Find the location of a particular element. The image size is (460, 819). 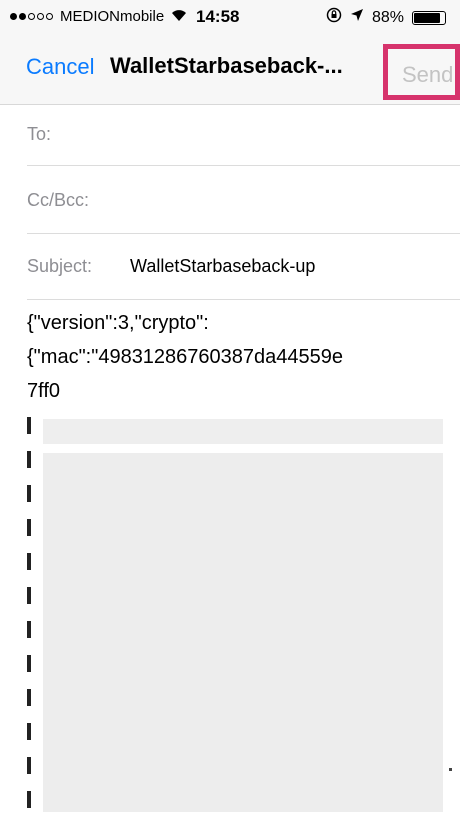

status-right: 88% is located at coordinates (386, 17).